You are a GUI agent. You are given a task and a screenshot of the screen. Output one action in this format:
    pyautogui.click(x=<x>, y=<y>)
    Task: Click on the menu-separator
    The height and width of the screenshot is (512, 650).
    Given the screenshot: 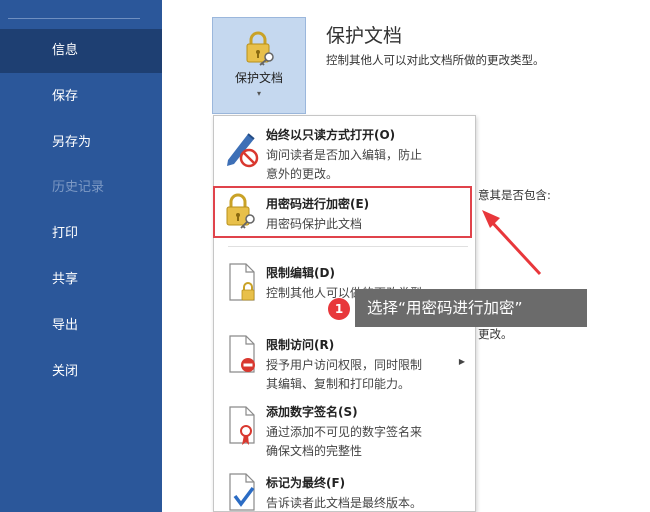 What is the action you would take?
    pyautogui.click(x=348, y=246)
    